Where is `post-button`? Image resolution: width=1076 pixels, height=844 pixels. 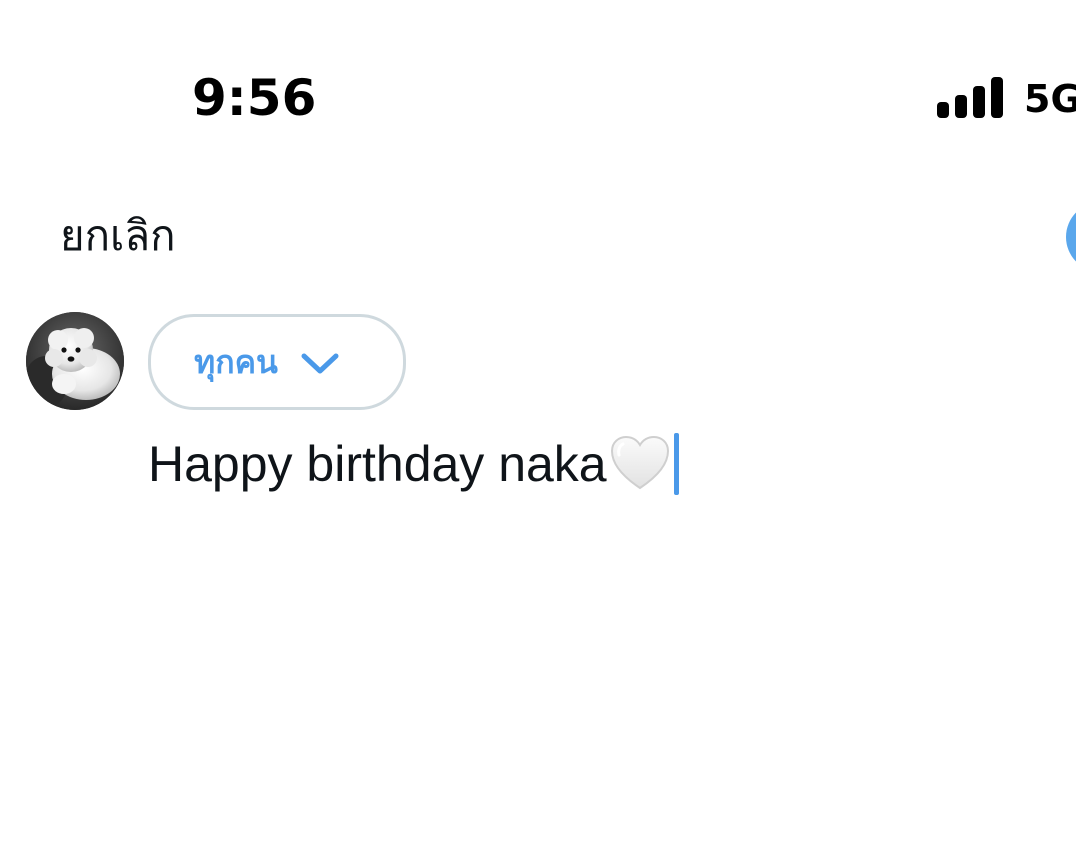
post-button is located at coordinates (1071, 237).